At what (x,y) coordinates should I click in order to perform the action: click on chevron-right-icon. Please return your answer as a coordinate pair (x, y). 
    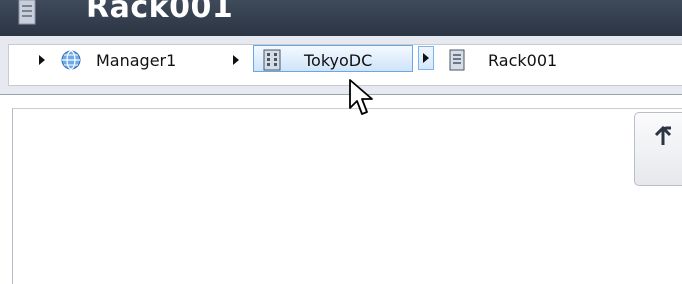
    Looking at the image, I should click on (426, 58).